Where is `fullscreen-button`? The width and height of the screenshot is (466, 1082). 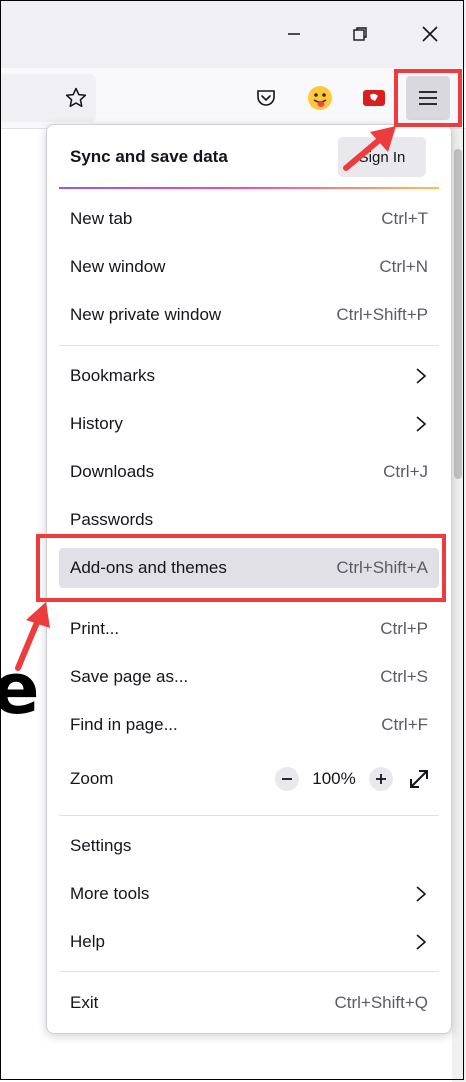
fullscreen-button is located at coordinates (419, 779).